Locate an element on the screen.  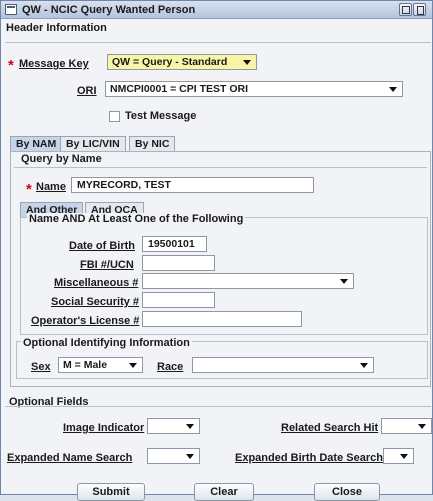
race-select is located at coordinates (283, 365).